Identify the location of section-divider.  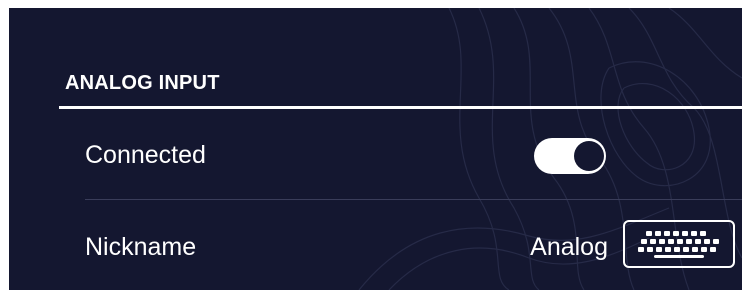
(400, 107).